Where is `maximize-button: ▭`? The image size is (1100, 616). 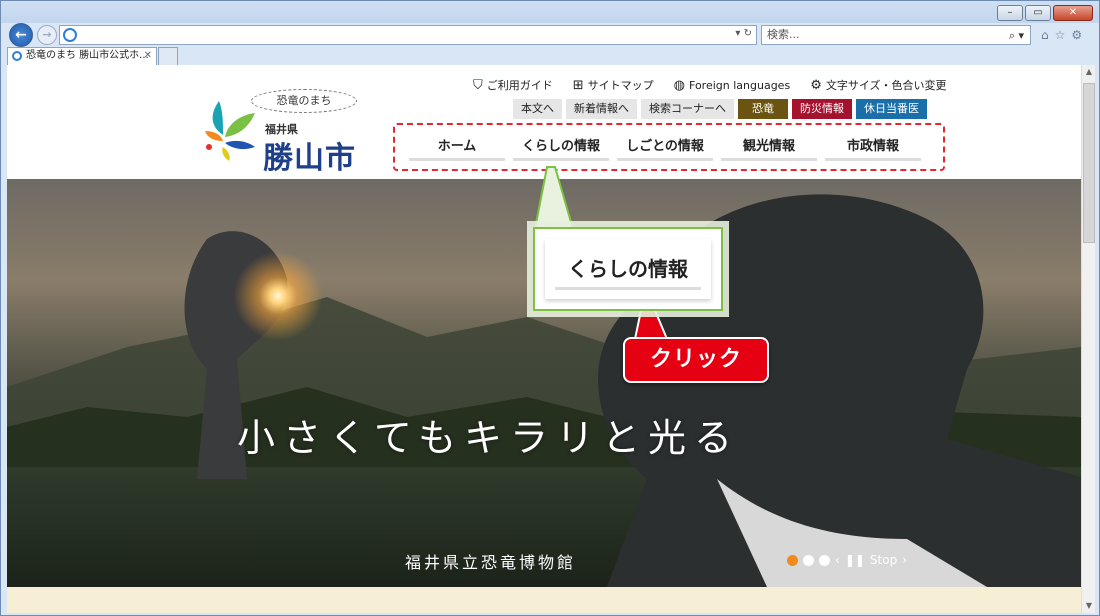 maximize-button: ▭ is located at coordinates (1038, 13).